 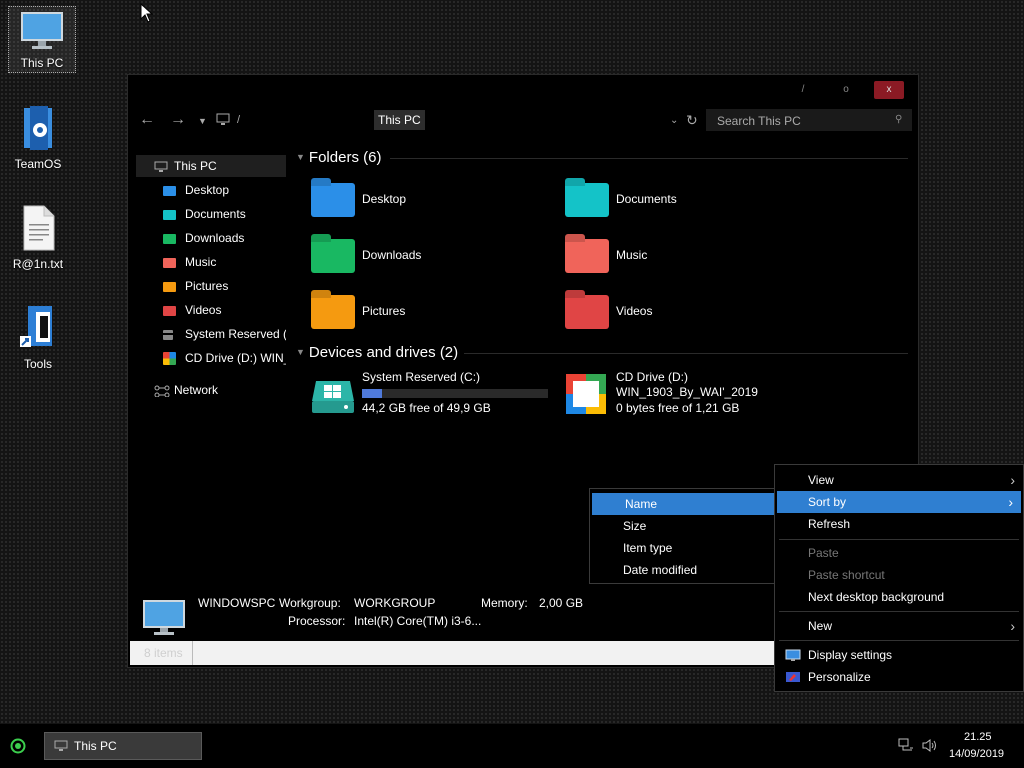 I want to click on drive-usage-bar, so click(x=455, y=393).